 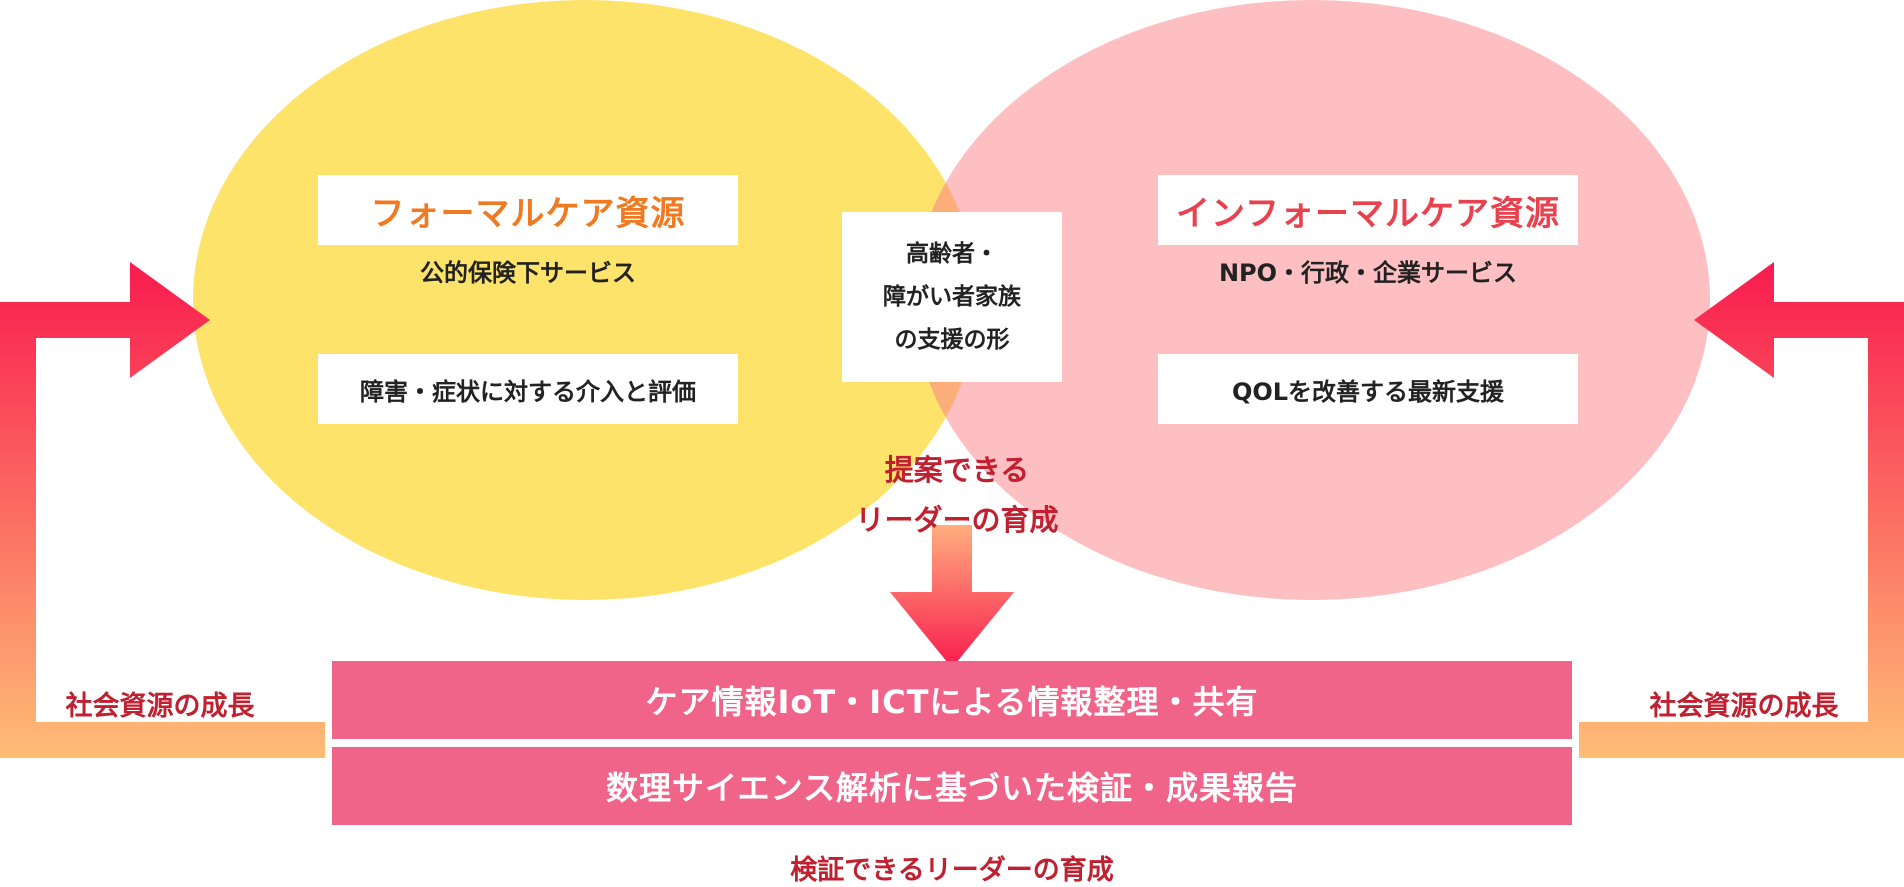 I want to click on center-support-box: 高齢者・ 障がい者家族 の支援の形, so click(x=952, y=297).